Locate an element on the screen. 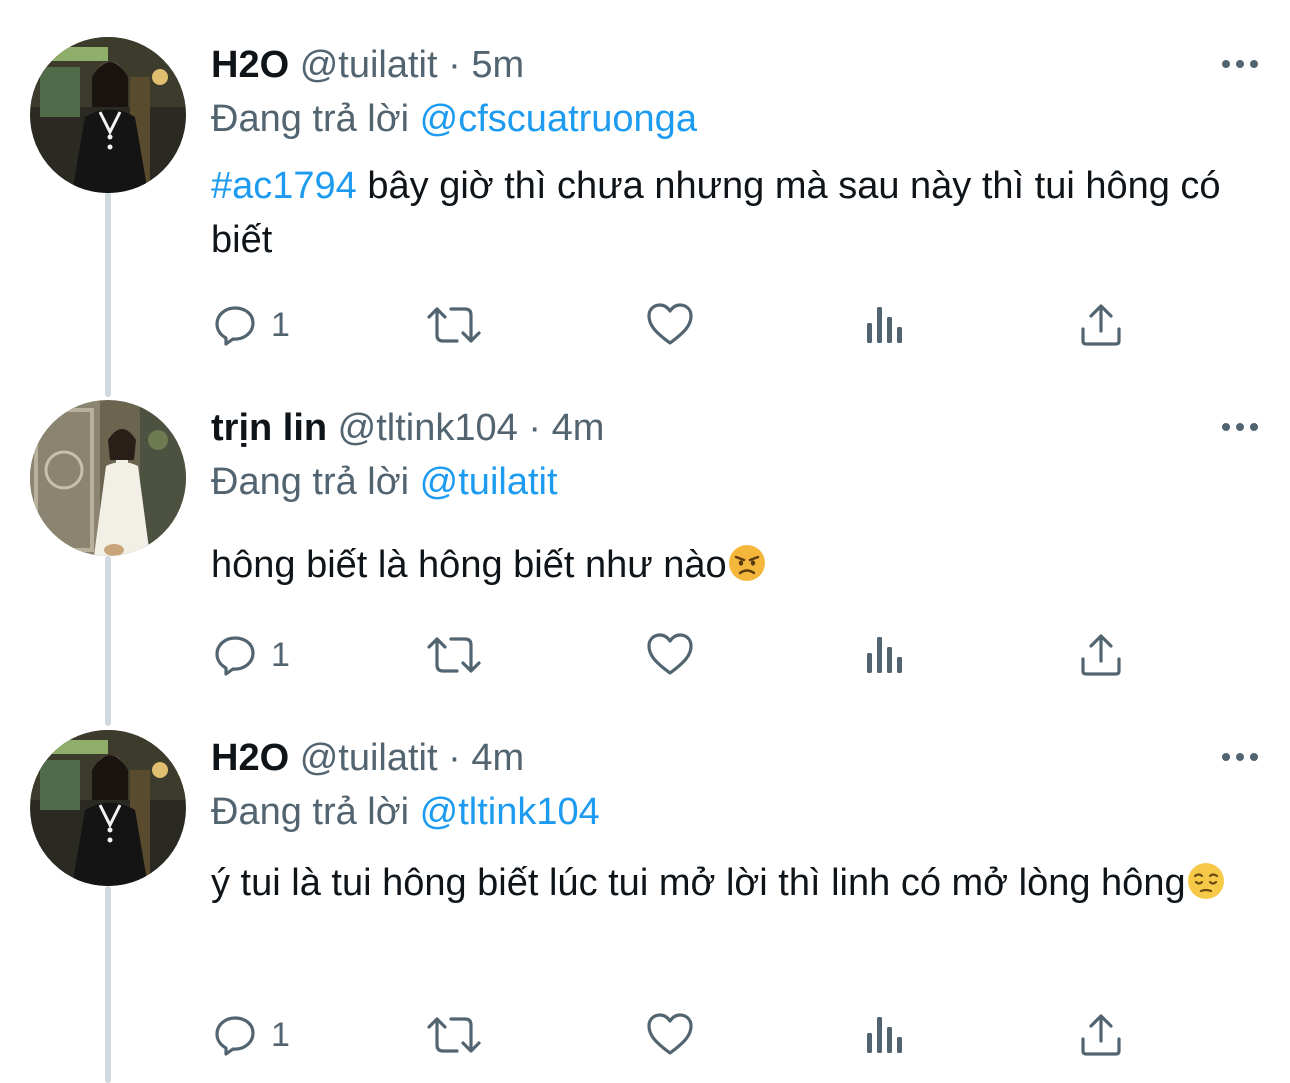  pensive-face-emoji is located at coordinates (1205, 881).